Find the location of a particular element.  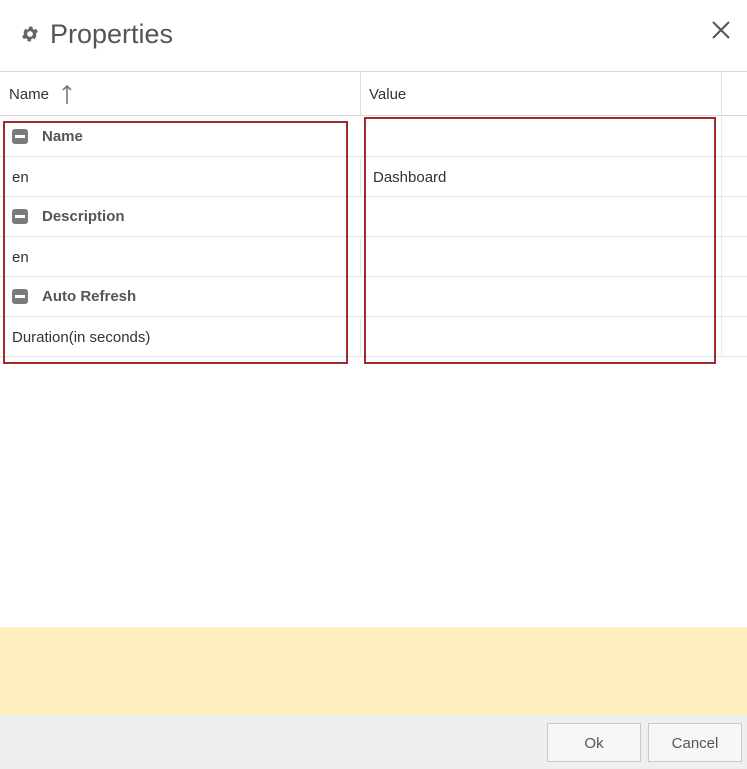

dialog-footer: Ok Cancel is located at coordinates (373, 742).